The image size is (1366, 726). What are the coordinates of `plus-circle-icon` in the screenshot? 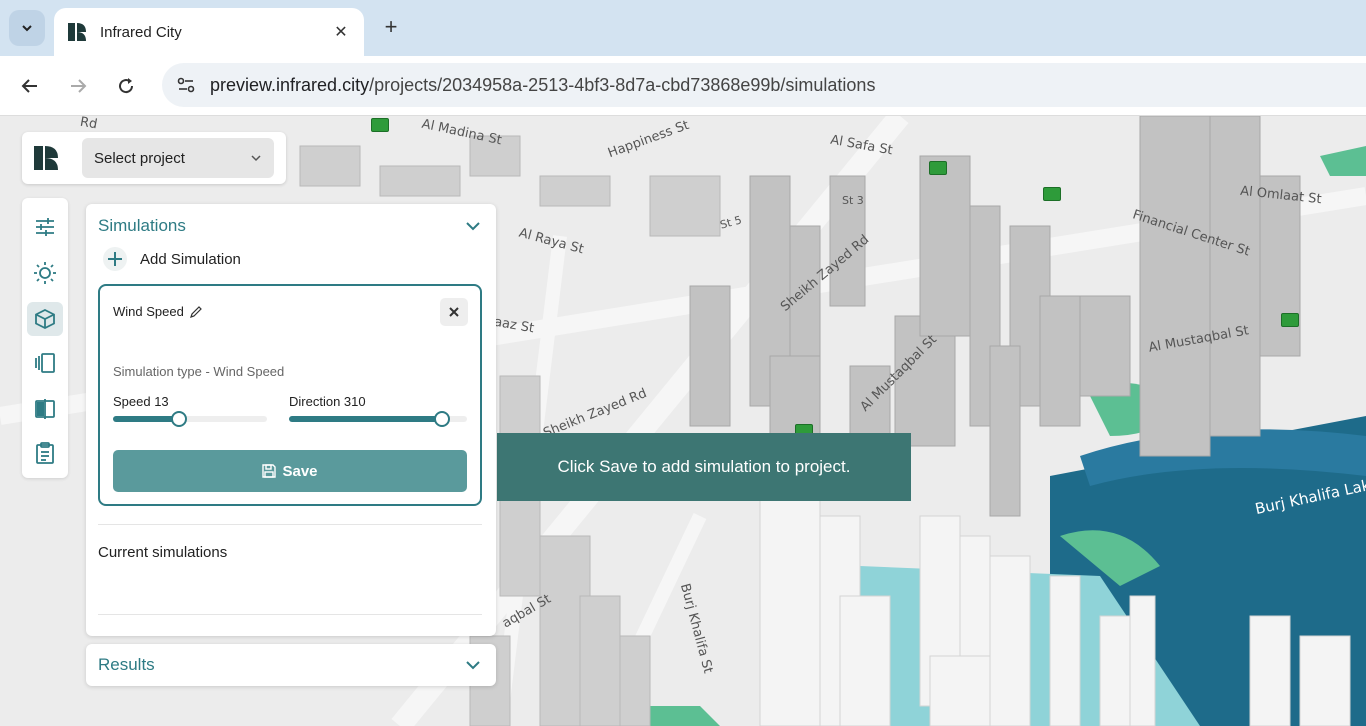 It's located at (115, 259).